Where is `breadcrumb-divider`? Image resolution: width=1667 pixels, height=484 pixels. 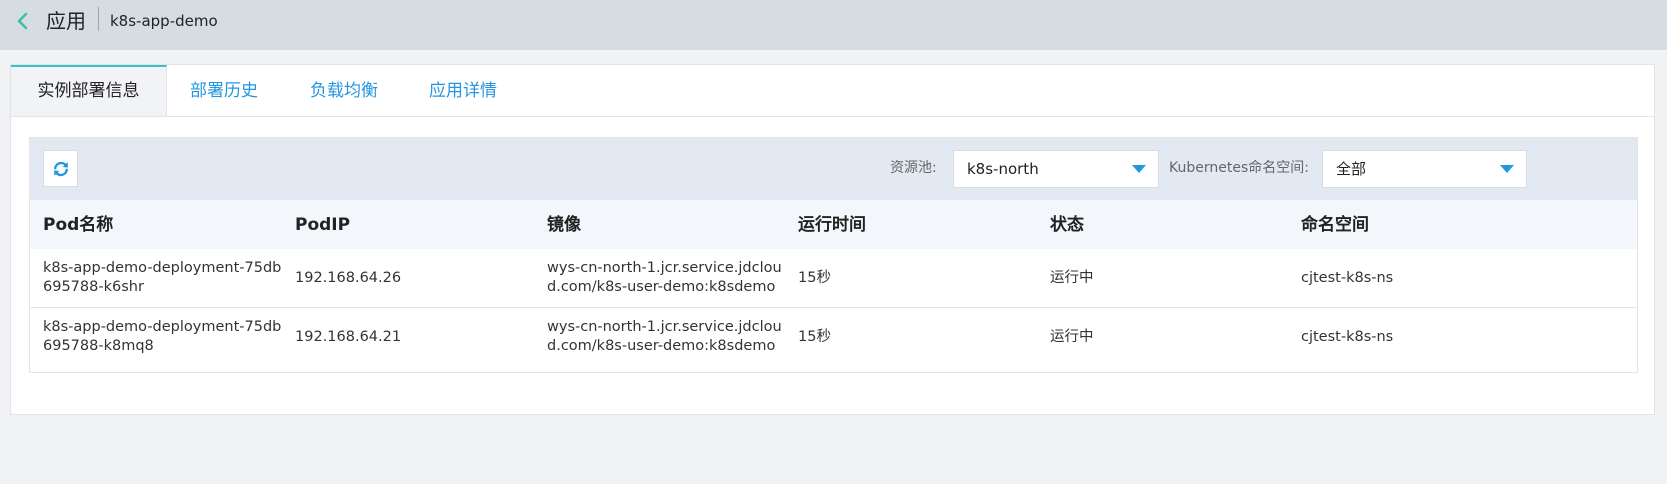 breadcrumb-divider is located at coordinates (98, 19).